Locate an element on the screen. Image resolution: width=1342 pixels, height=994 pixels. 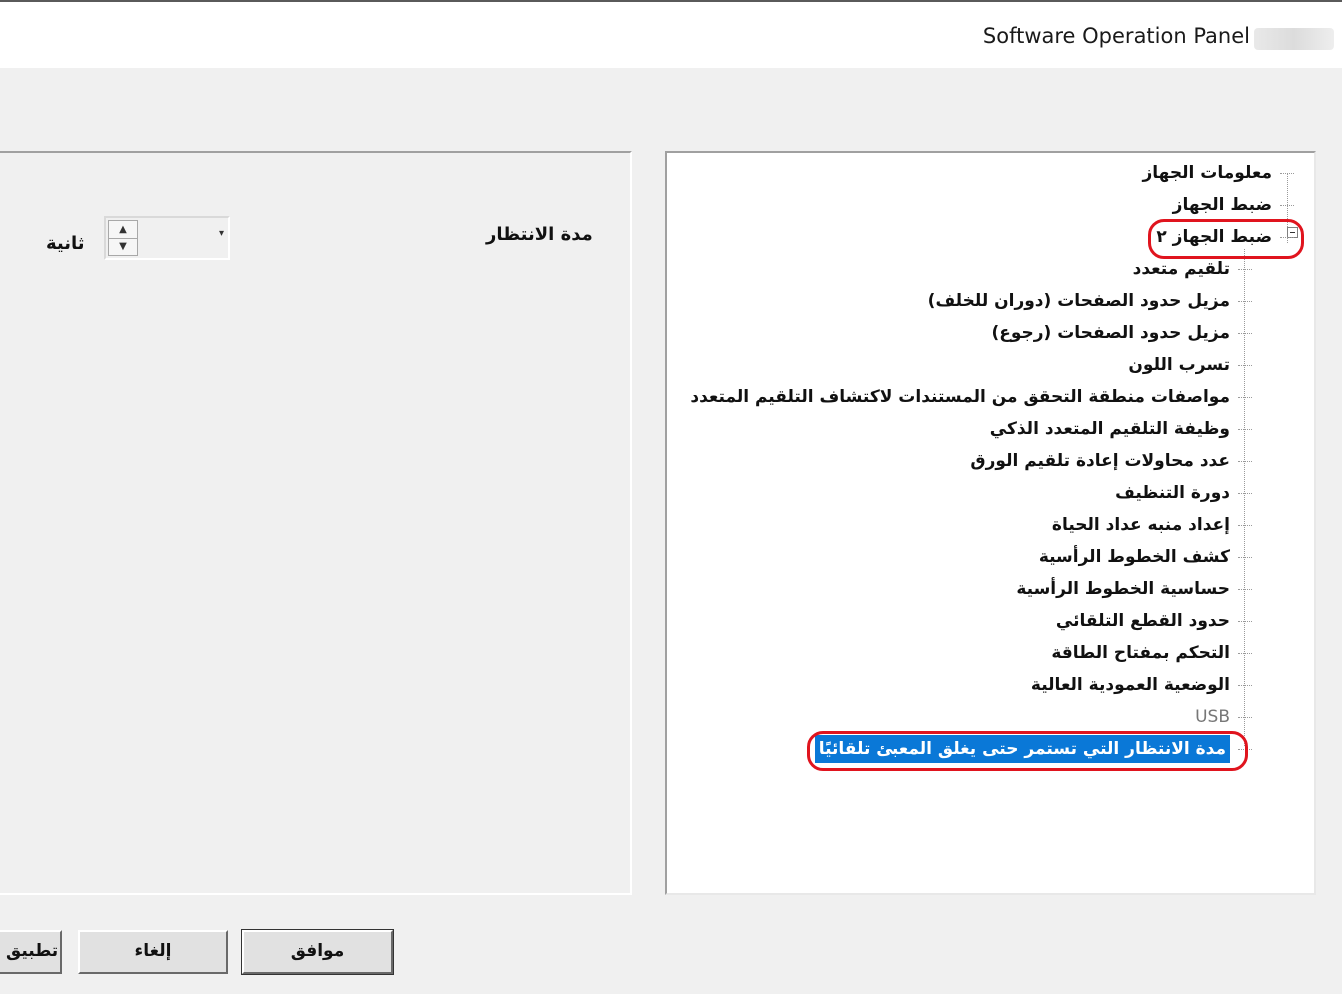
tree-item-label: دورة التنظيف is located at coordinates (1172, 493).